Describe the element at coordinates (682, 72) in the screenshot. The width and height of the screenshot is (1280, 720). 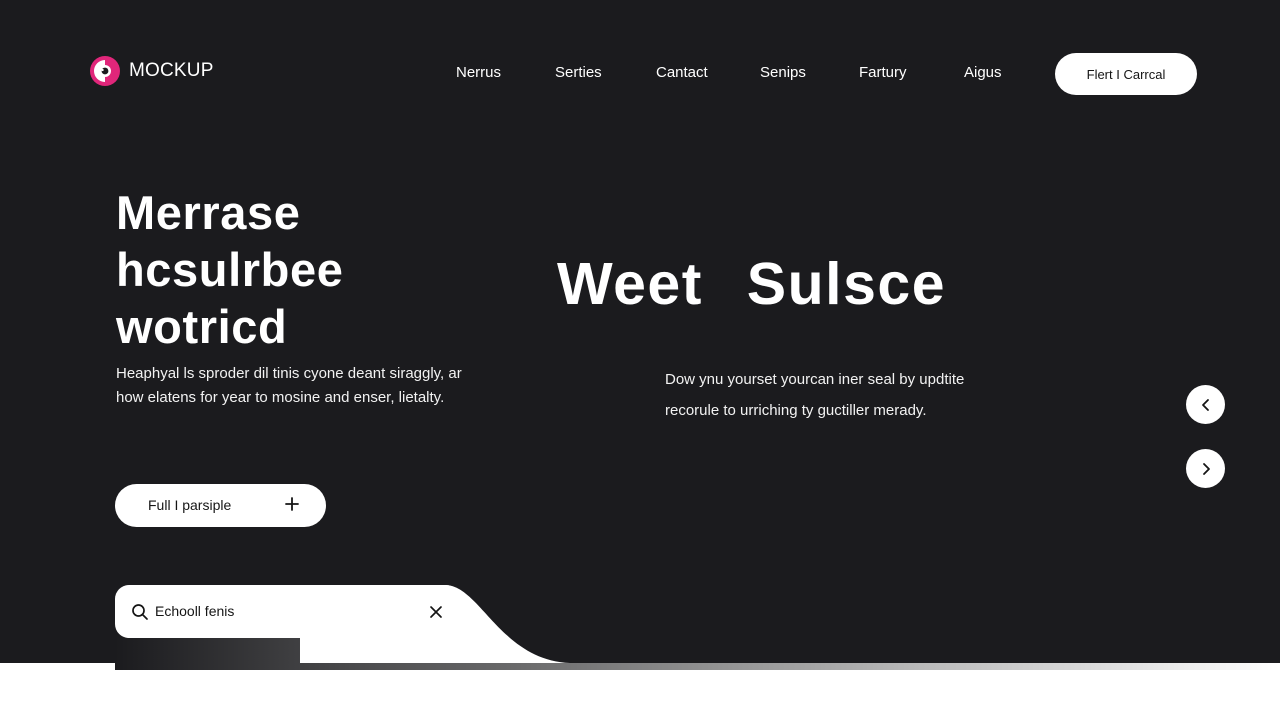
I see `nav-item-cantact: Cantact` at that location.